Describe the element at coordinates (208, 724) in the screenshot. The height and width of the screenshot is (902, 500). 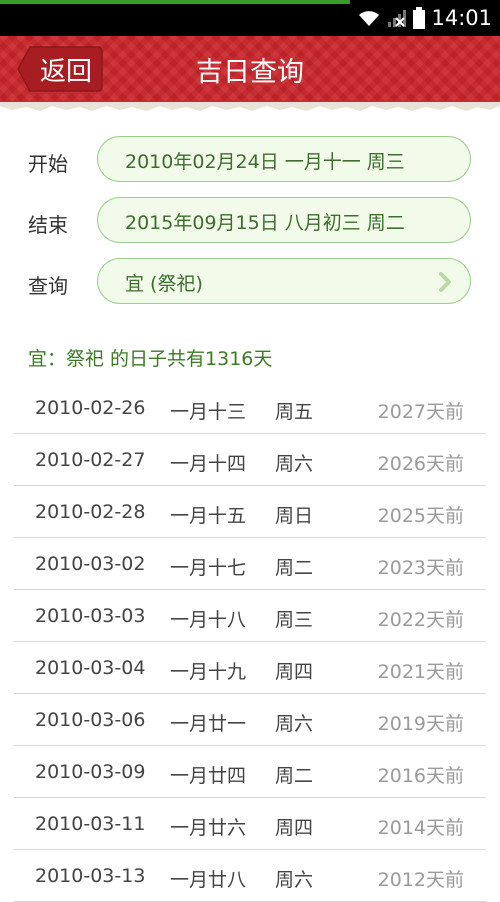
I see `row-lunar: 一月廿一` at that location.